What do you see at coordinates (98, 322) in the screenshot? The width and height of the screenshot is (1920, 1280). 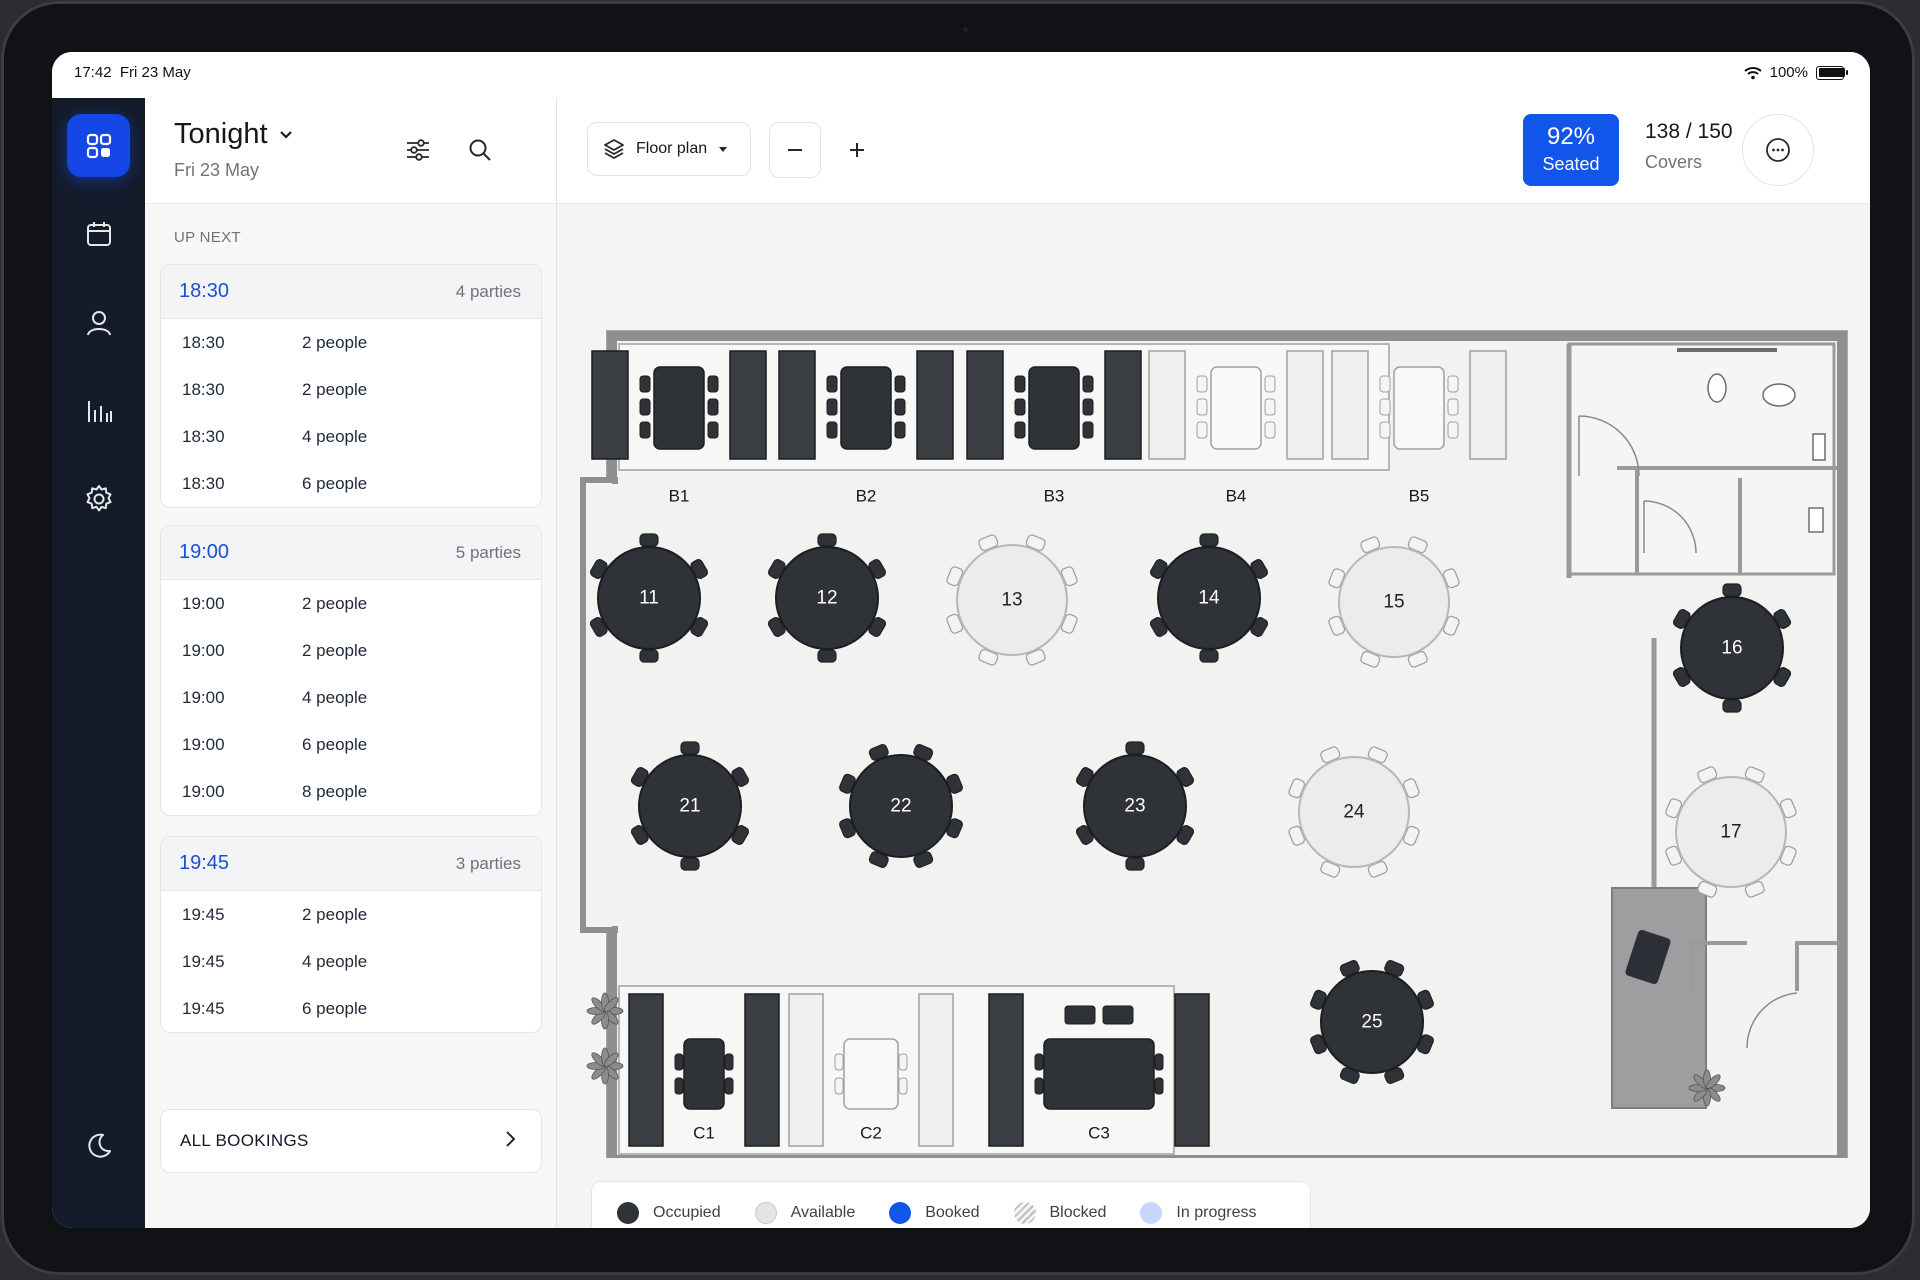 I see `nav-guests` at bounding box center [98, 322].